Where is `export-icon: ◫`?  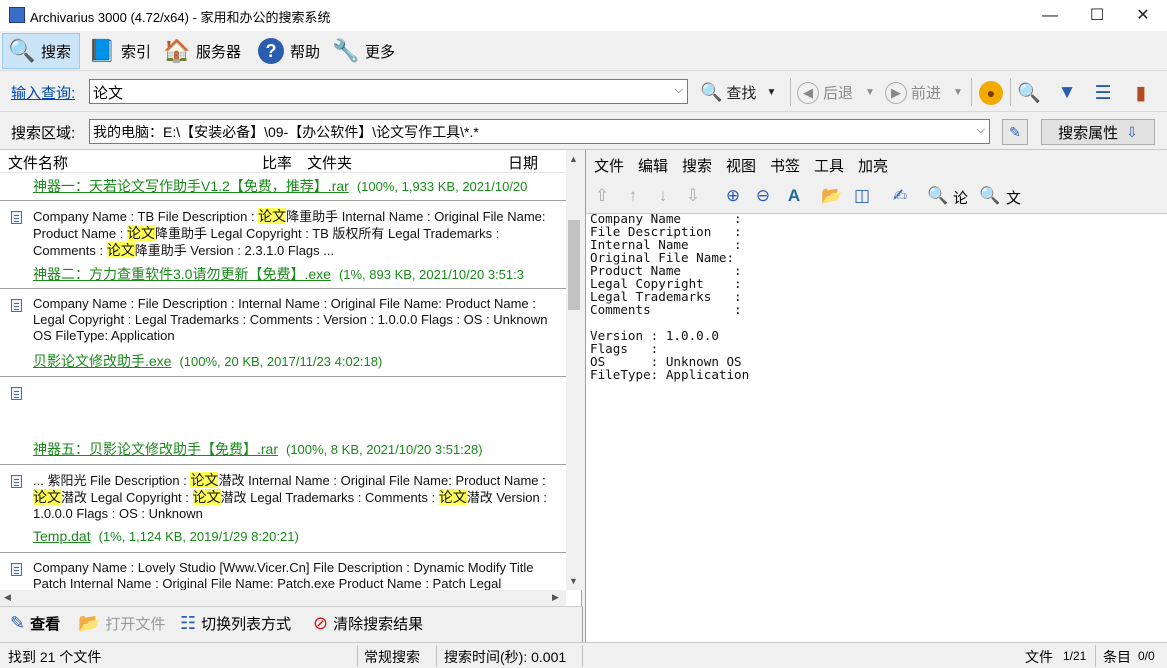 export-icon: ◫ is located at coordinates (862, 196).